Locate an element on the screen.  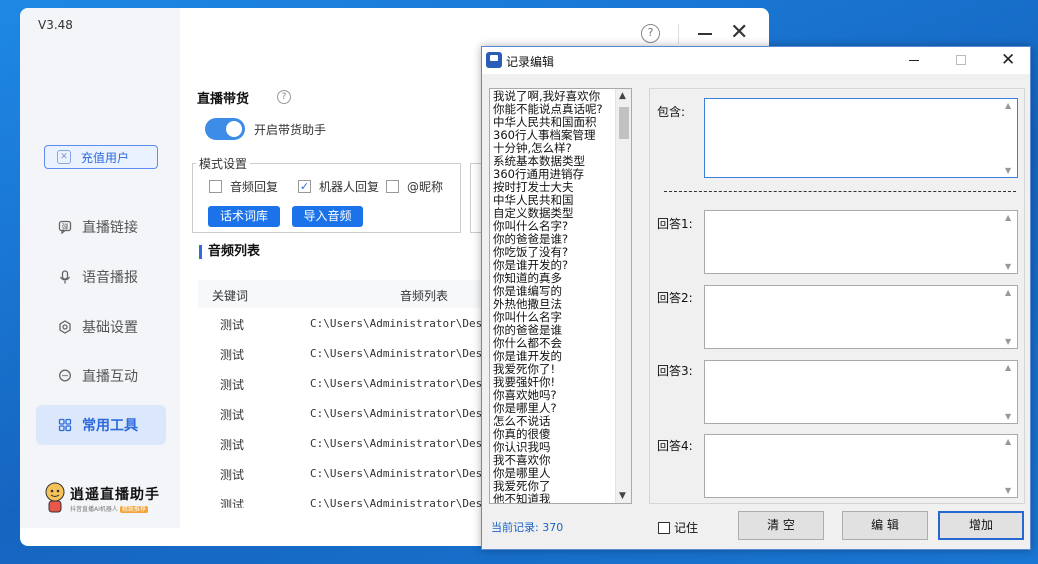
list-item: 他不知道我 is located at coordinates (554, 498).